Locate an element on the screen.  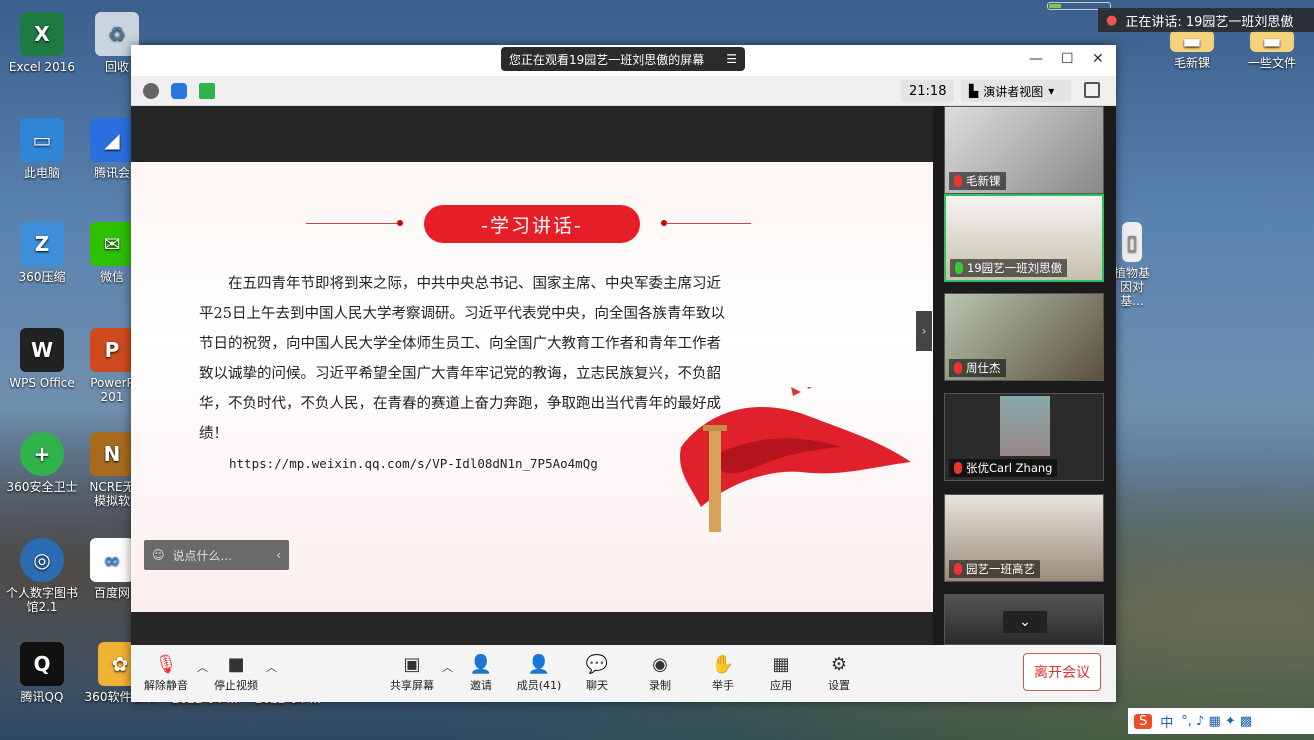
members-label: 成员(41) is located at coordinates (539, 685).